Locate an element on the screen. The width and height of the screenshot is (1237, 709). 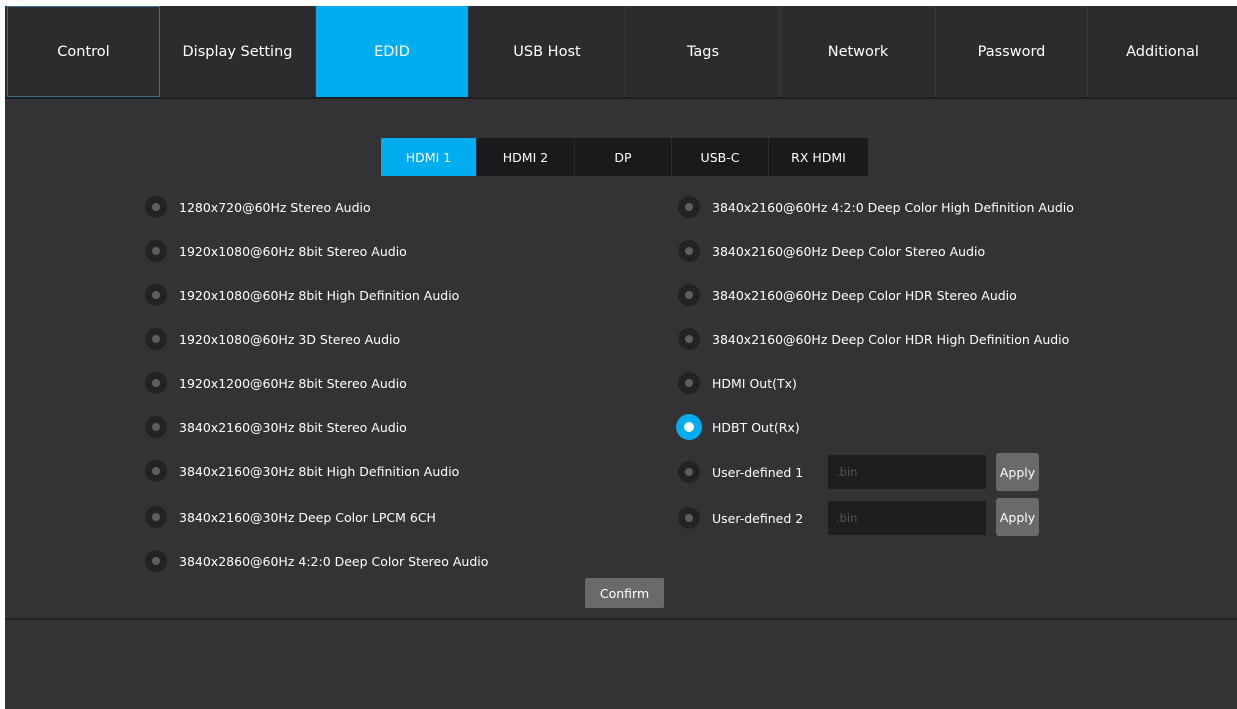
apply-button-1: Apply is located at coordinates (1017, 472).